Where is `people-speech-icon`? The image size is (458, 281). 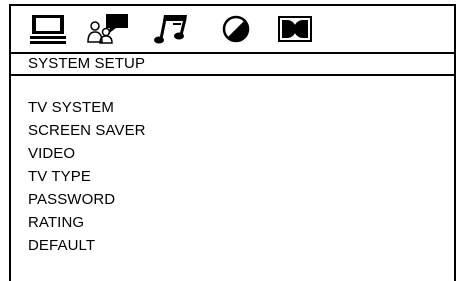 people-speech-icon is located at coordinates (107, 29).